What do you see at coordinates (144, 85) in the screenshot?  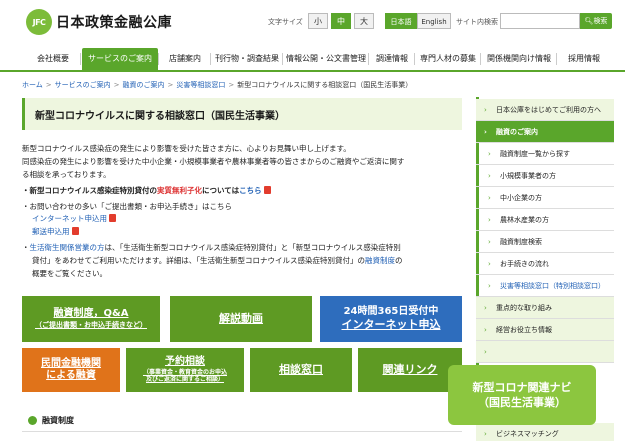 I see `breadcrumb-loans: 融資のご案内` at bounding box center [144, 85].